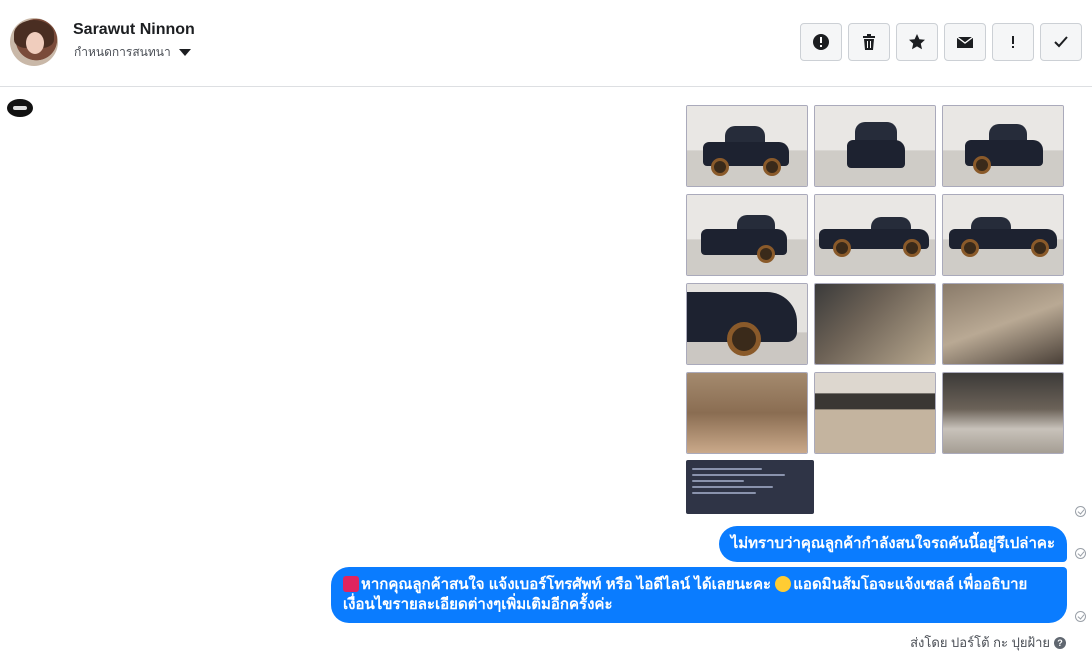  I want to click on mail-icon, so click(965, 42).